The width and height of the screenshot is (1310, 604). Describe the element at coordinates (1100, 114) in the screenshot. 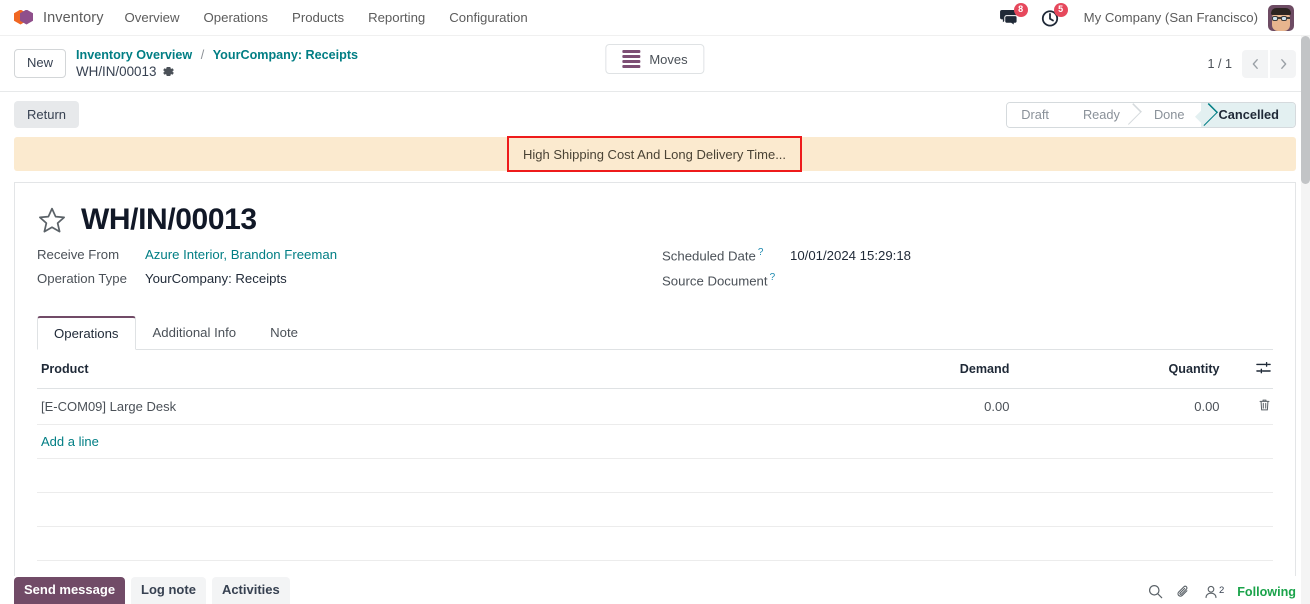

I see `status-ready: Ready` at that location.